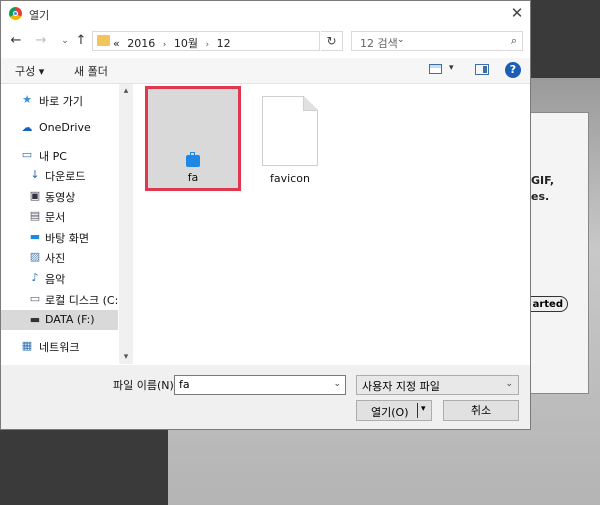 This screenshot has width=600, height=505. What do you see at coordinates (53, 156) in the screenshot?
I see `sidebar-item-label: 내 PC` at bounding box center [53, 156].